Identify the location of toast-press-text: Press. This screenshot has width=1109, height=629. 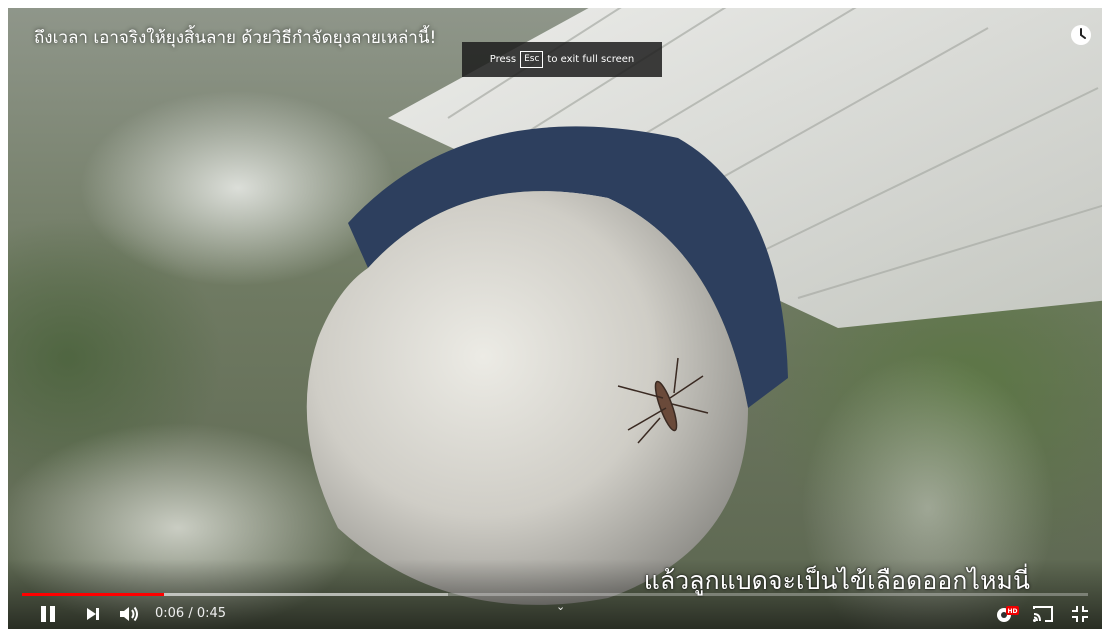
(503, 59).